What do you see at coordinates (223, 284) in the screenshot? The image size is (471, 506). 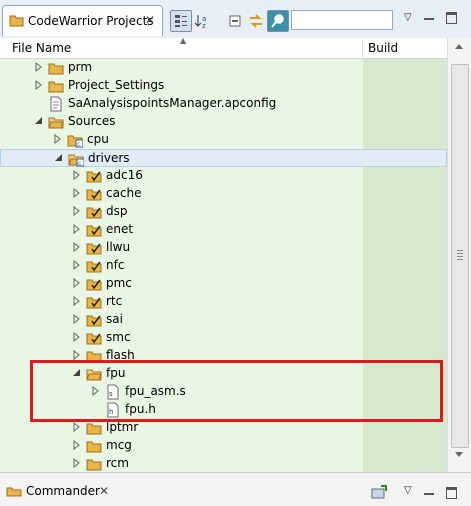 I see `tree-row: pmc` at bounding box center [223, 284].